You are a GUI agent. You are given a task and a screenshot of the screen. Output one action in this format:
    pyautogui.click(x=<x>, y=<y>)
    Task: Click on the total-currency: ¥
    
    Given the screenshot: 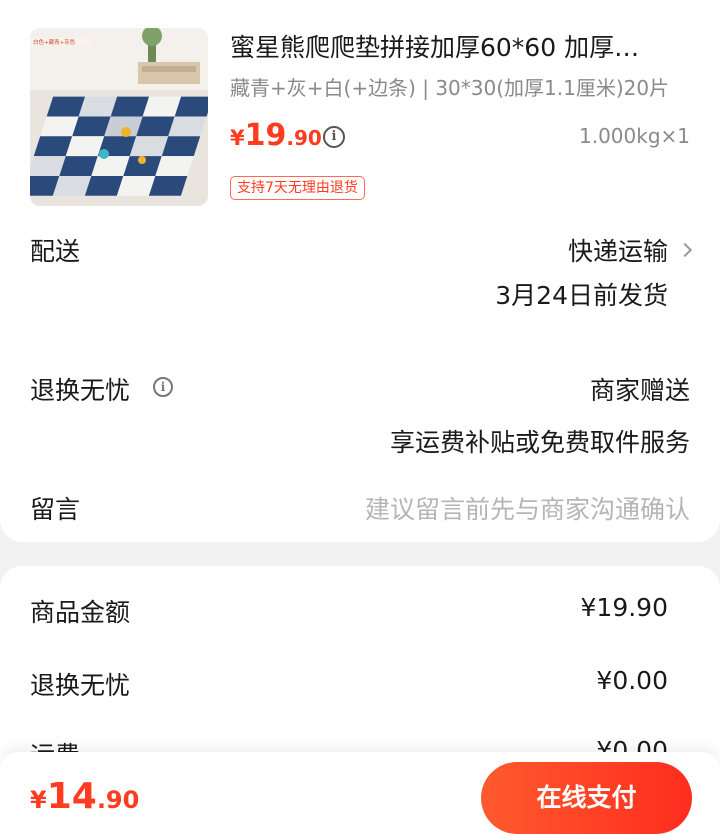 What is the action you would take?
    pyautogui.click(x=38, y=800)
    